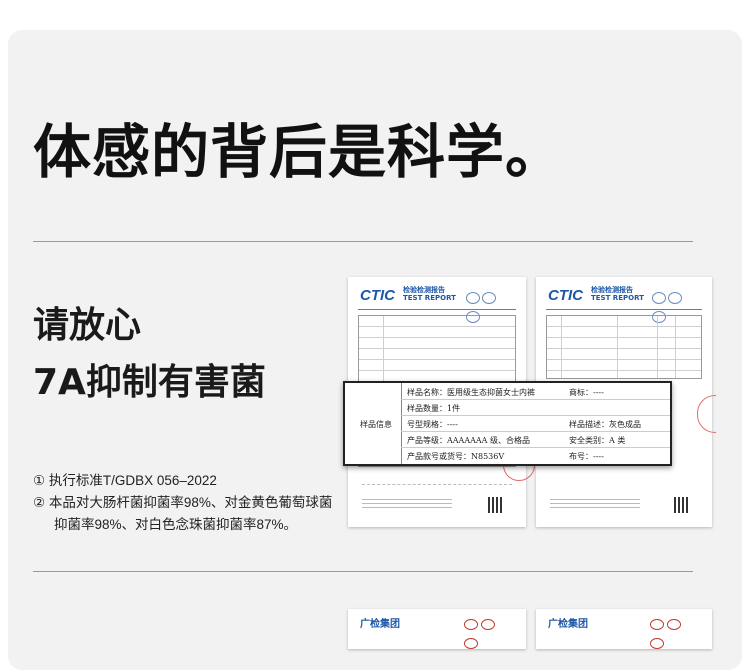  Describe the element at coordinates (456, 456) in the screenshot. I see `article-number: 产品款号或货号：N8536V` at that location.